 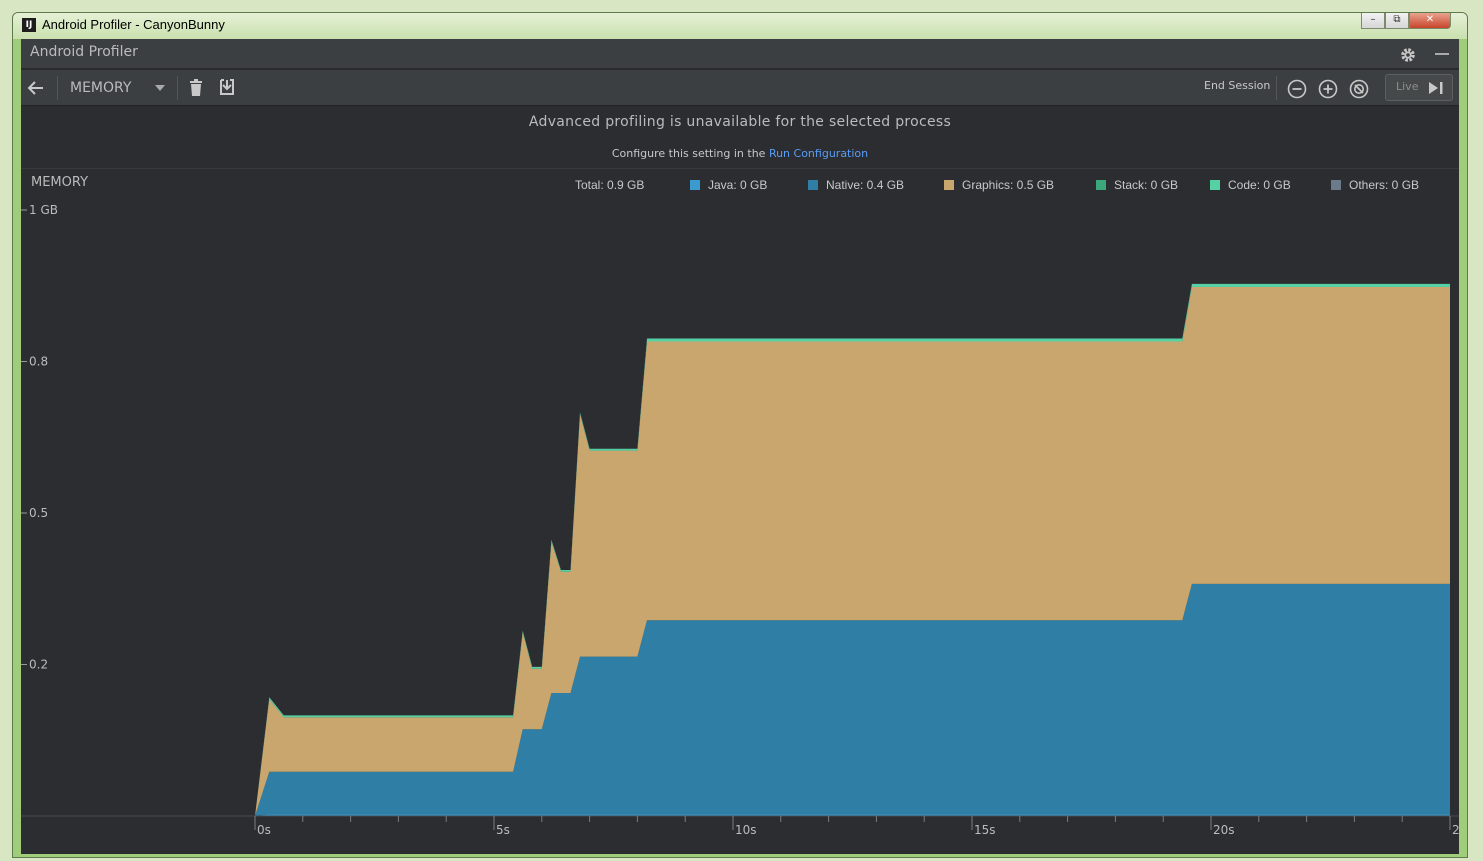 What do you see at coordinates (1408, 55) in the screenshot?
I see `gear-icon` at bounding box center [1408, 55].